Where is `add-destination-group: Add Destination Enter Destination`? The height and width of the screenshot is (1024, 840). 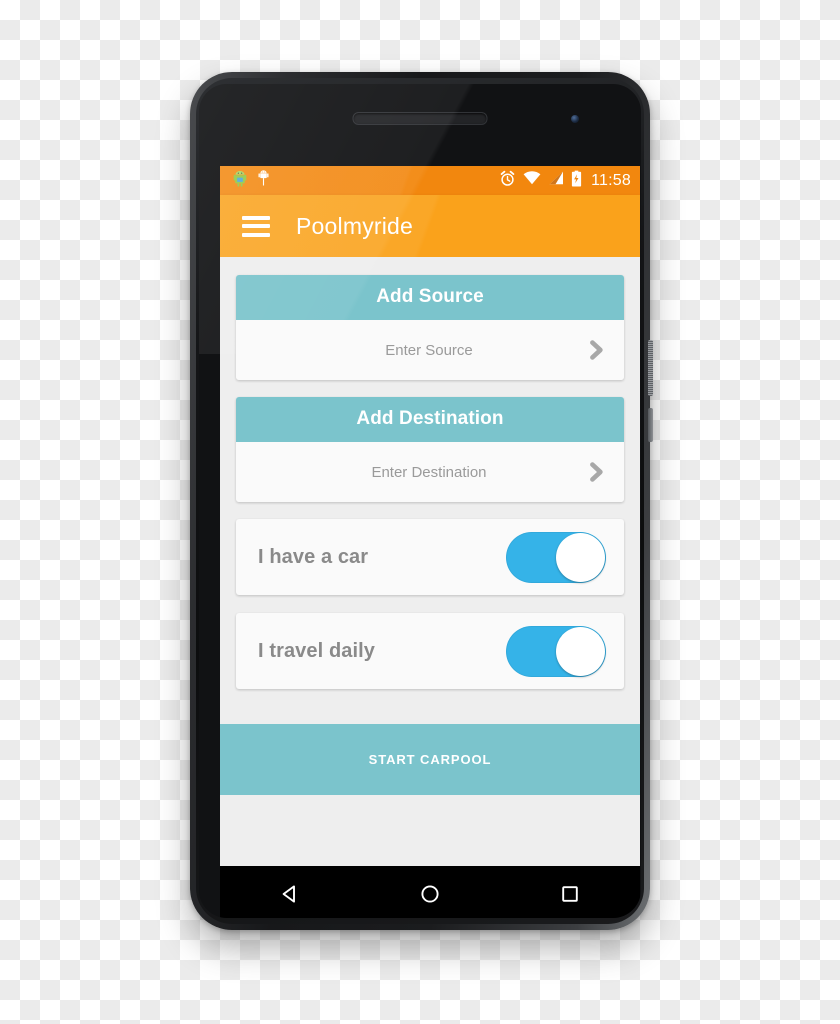
add-destination-group: Add Destination Enter Destination is located at coordinates (430, 449).